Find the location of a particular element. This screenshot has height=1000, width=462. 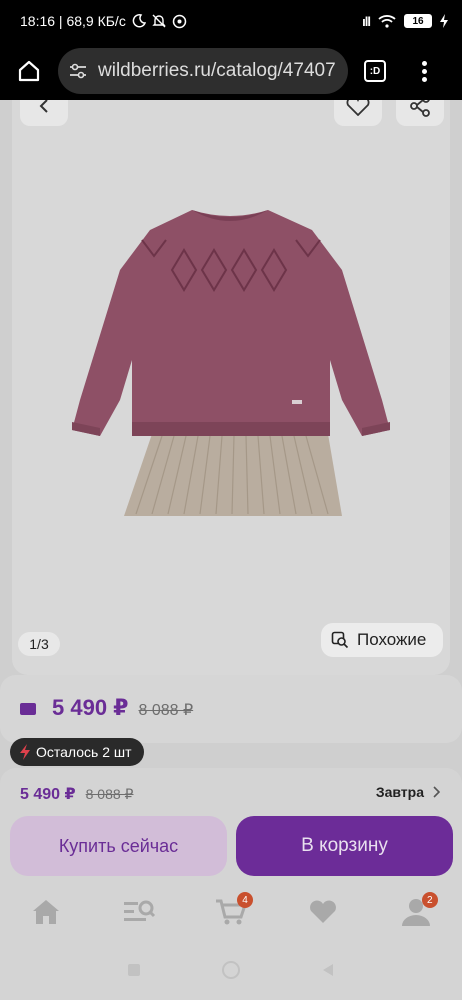

tab-home is located at coordinates (46, 912).